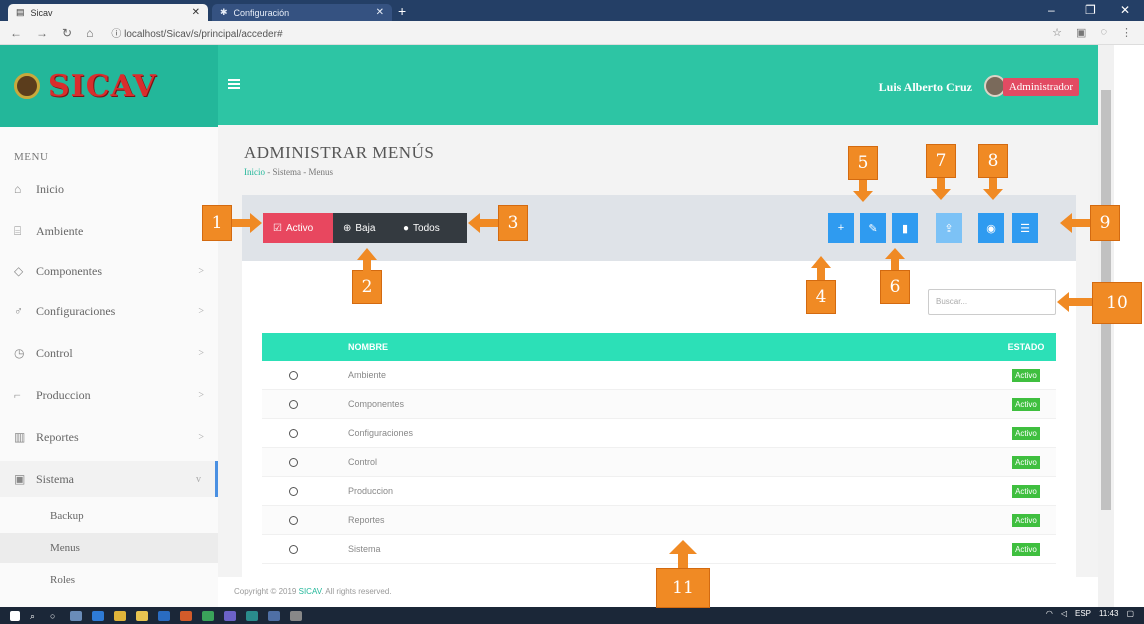  I want to click on sidebar-item-configuraciones: ♂ Configuraciones >, so click(109, 311).